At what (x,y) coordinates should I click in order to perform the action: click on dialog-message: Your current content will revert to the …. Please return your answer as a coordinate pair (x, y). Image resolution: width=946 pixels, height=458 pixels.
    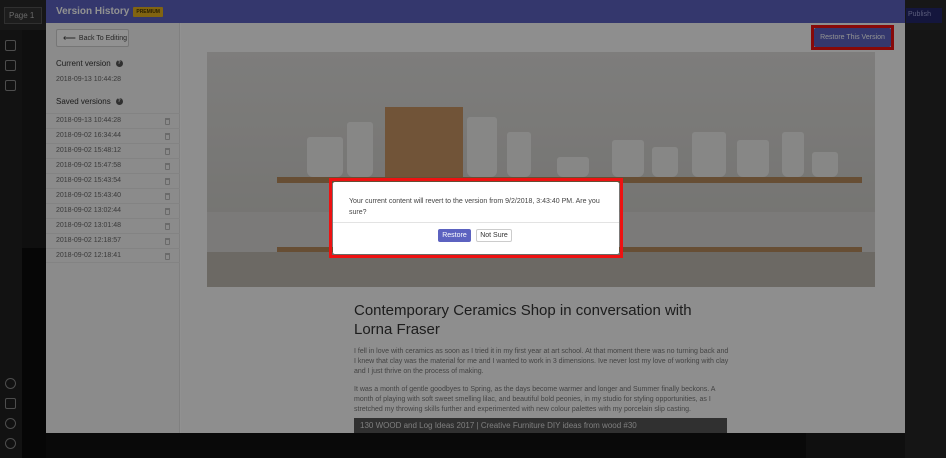
    Looking at the image, I should click on (474, 207).